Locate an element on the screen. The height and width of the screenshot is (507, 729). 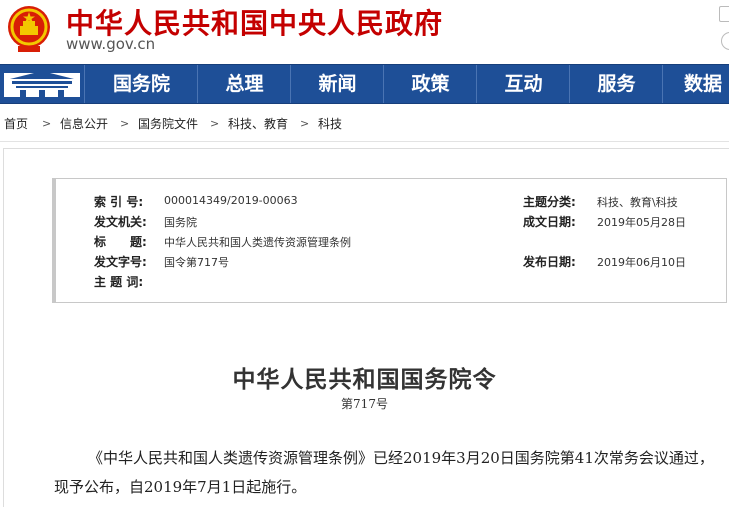
index-label: 索 引 号: is located at coordinates (119, 202).